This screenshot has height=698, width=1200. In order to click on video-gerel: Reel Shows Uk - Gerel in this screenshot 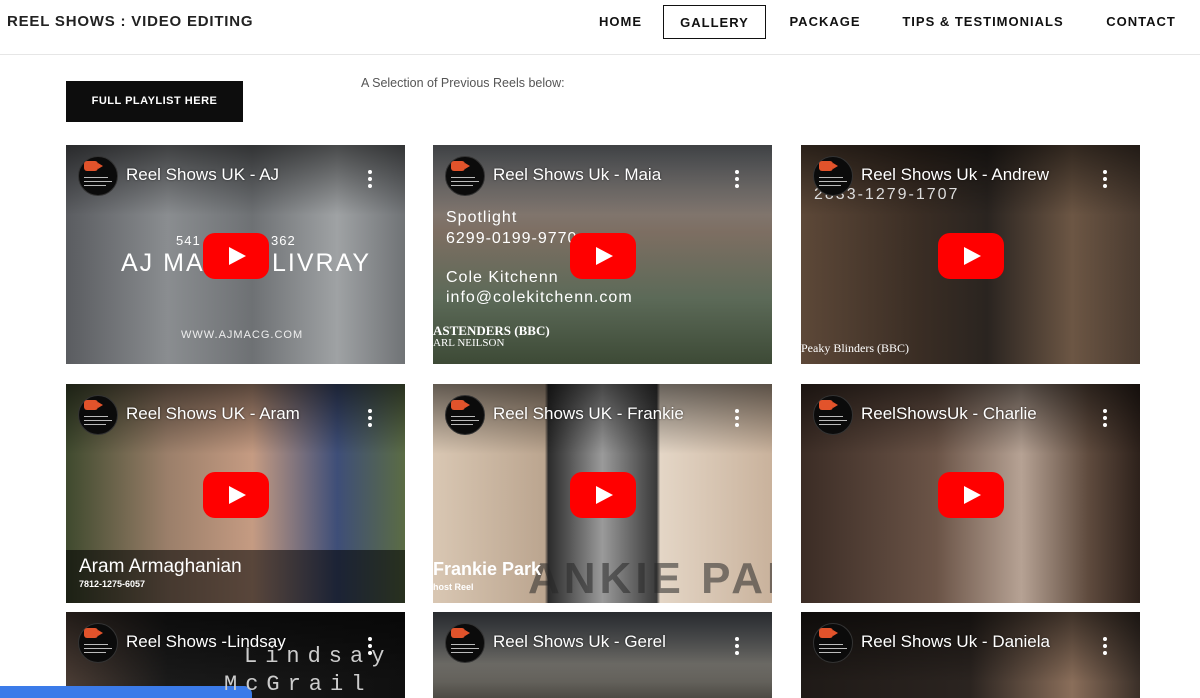, I will do `click(602, 655)`.